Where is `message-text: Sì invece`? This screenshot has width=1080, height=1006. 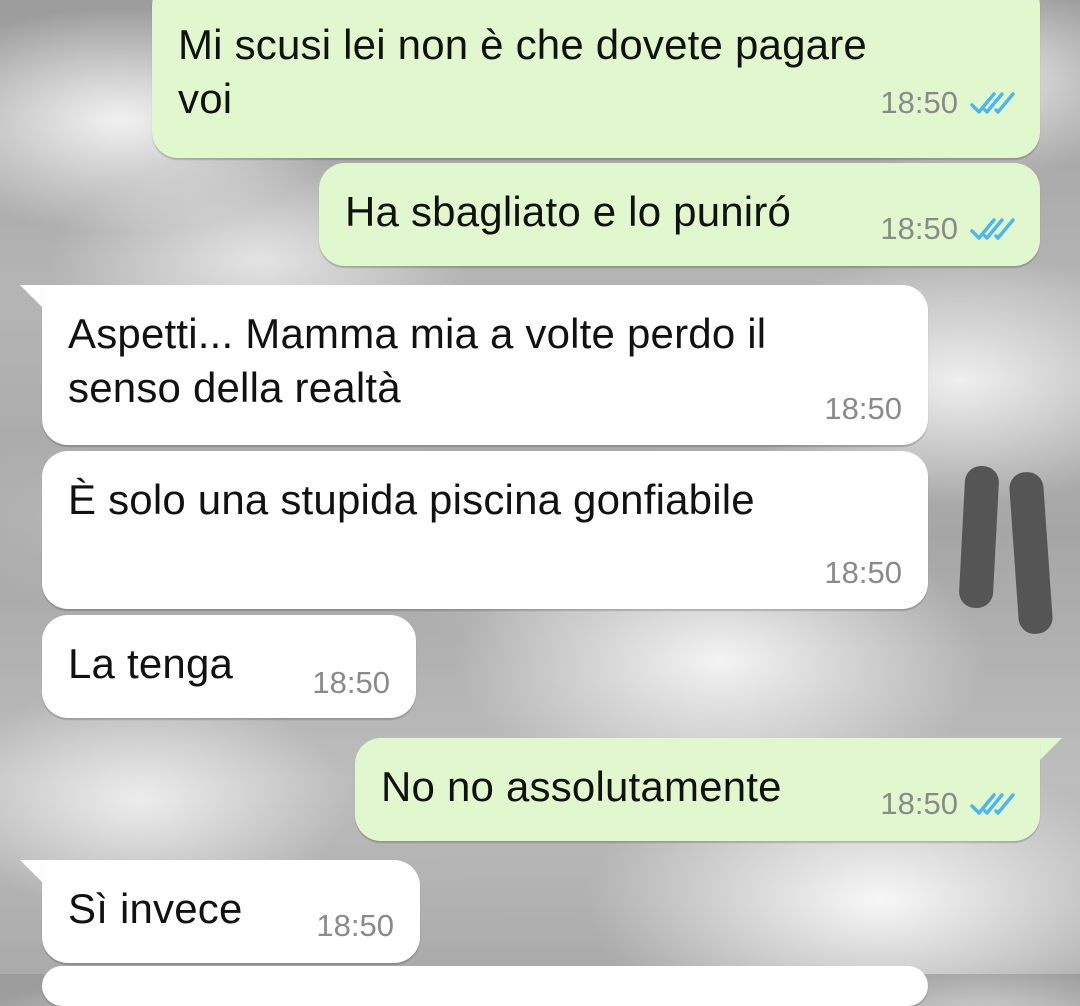
message-text: Sì invece is located at coordinates (155, 908).